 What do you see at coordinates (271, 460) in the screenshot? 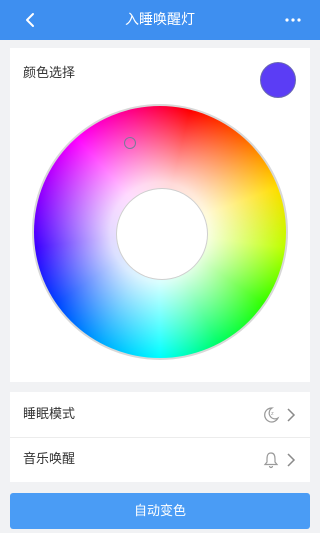
I see `bell-icon` at bounding box center [271, 460].